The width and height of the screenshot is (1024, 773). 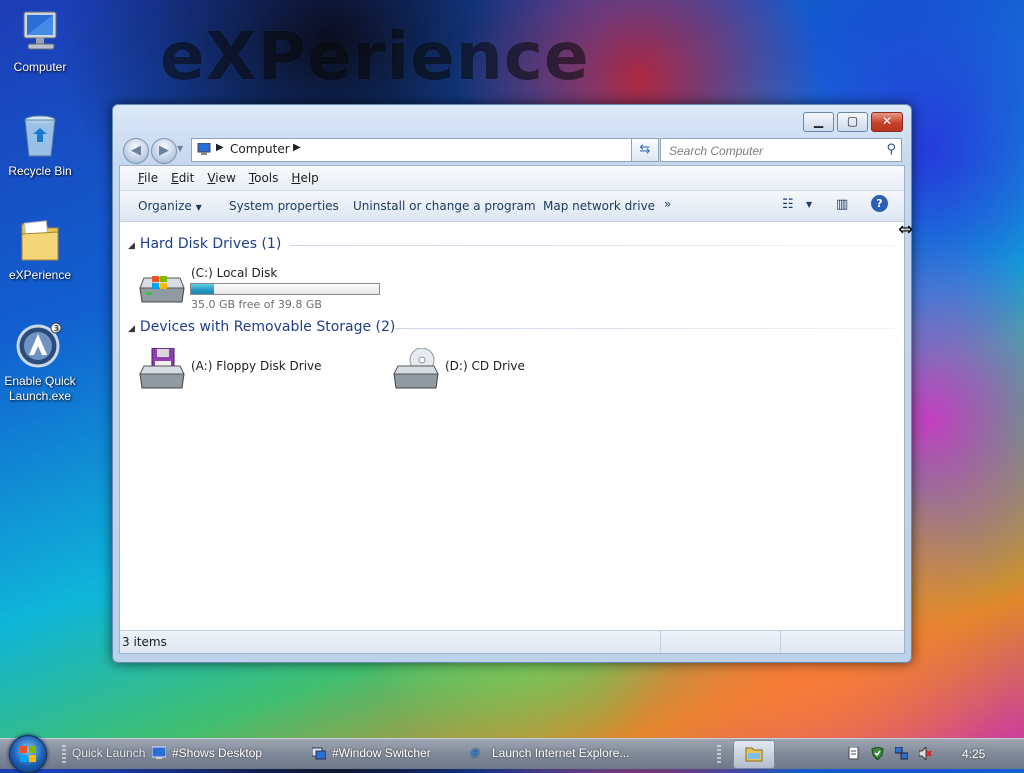 I want to click on navigation-row: ◀ ▶ ▼ ▶ Computer ▶ ▼ ⇆ ⚲, so click(x=512, y=150).